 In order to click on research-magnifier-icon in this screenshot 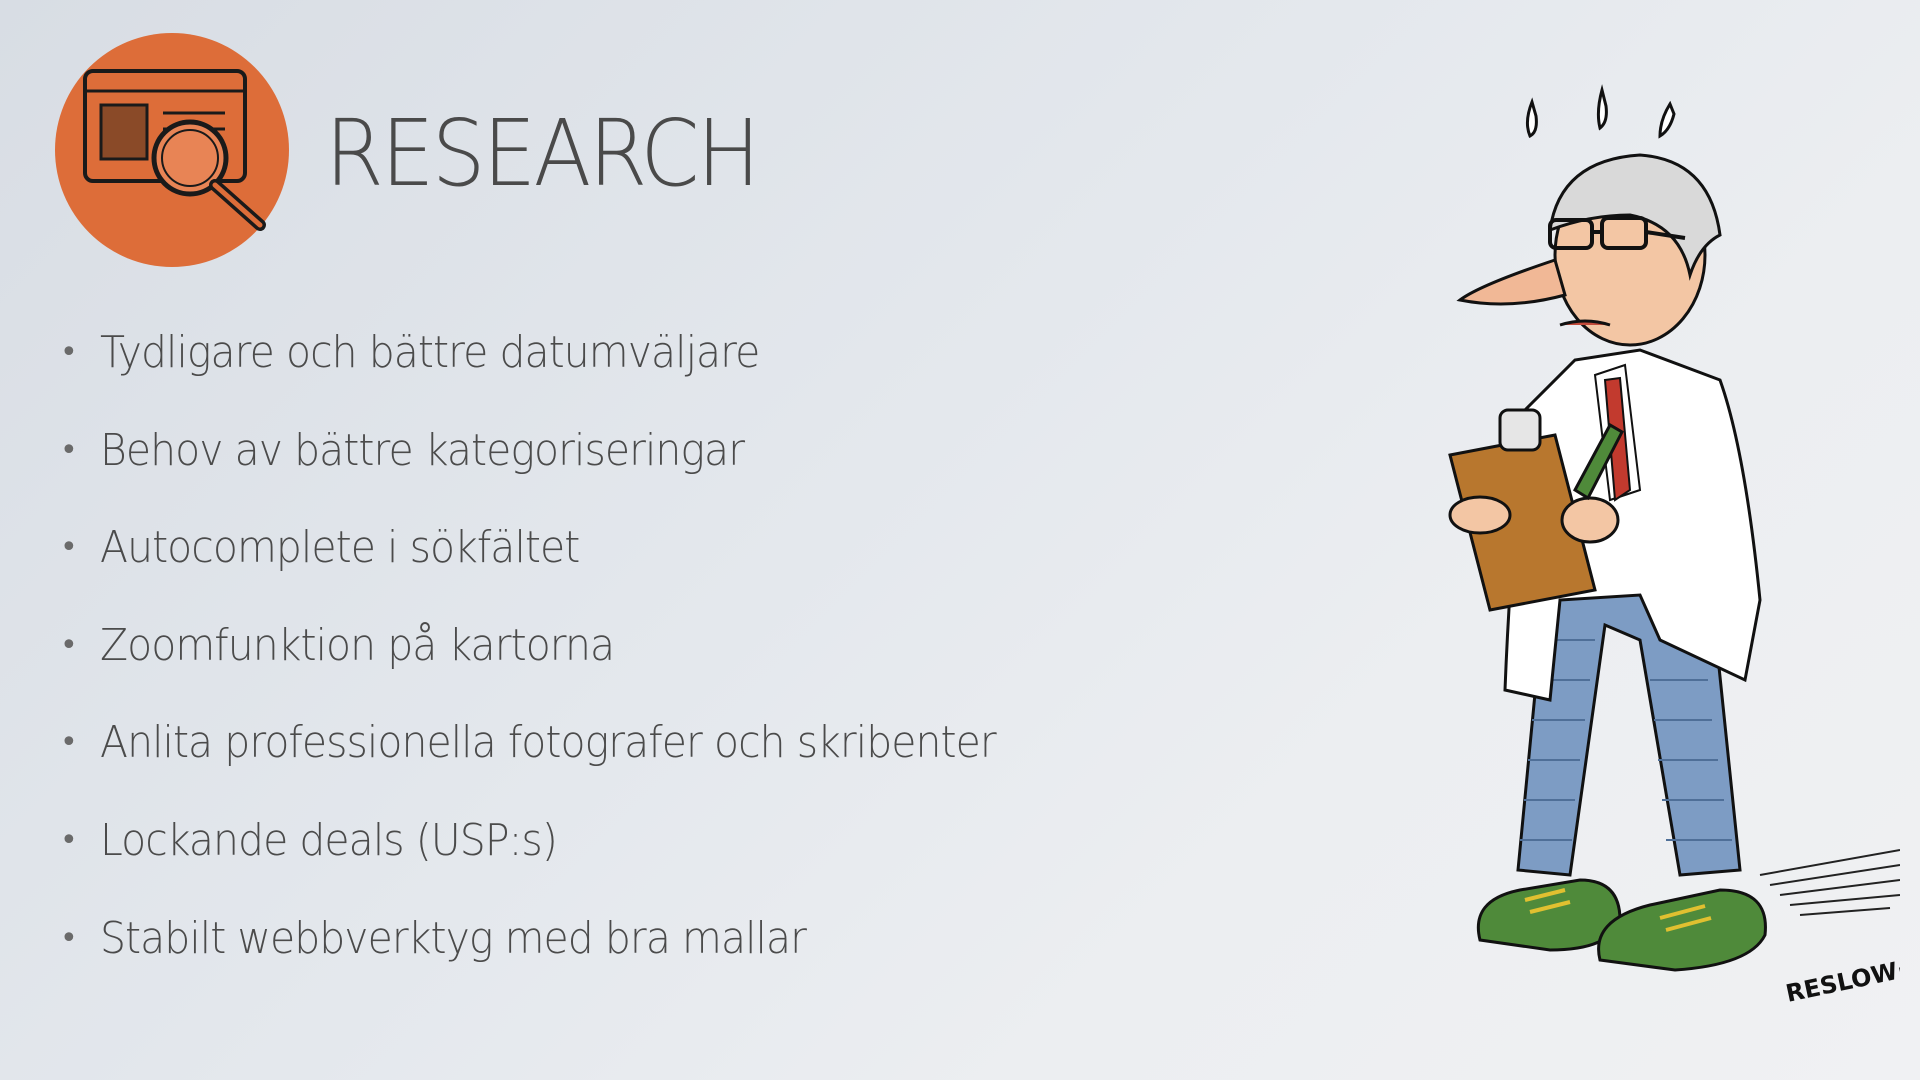, I will do `click(174, 150)`.